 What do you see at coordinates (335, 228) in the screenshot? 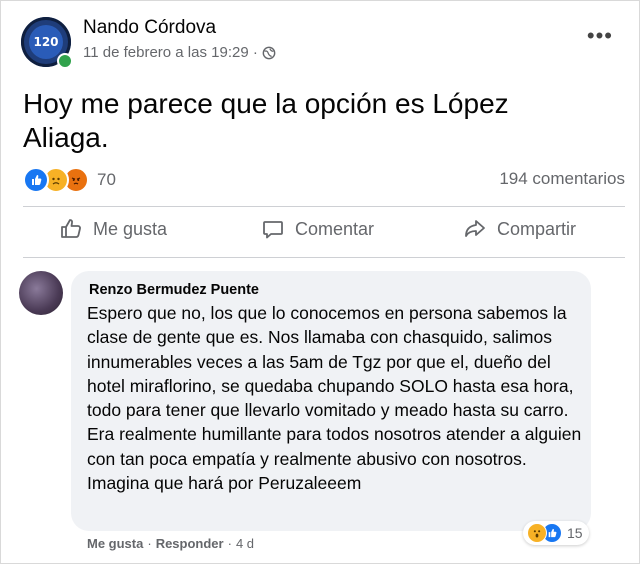
I see `comment-button-label: Comentar` at bounding box center [335, 228].